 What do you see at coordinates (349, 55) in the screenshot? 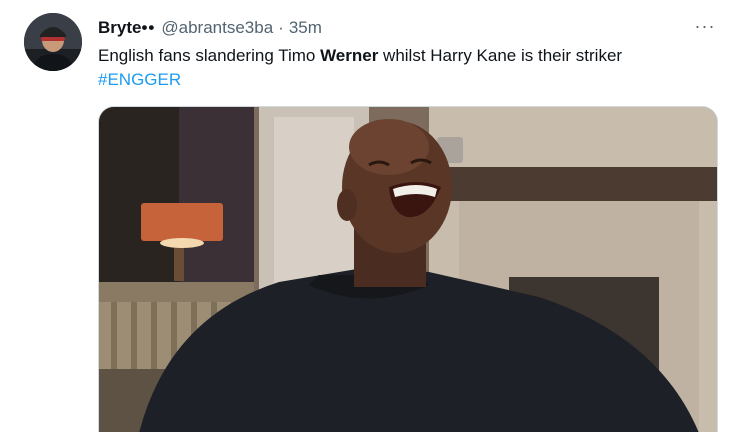
I see `tweet-text-bold: Werner` at bounding box center [349, 55].